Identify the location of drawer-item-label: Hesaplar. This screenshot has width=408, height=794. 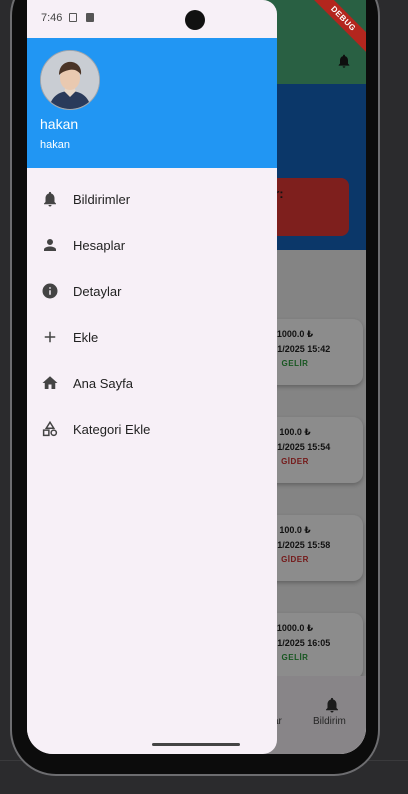
(99, 245).